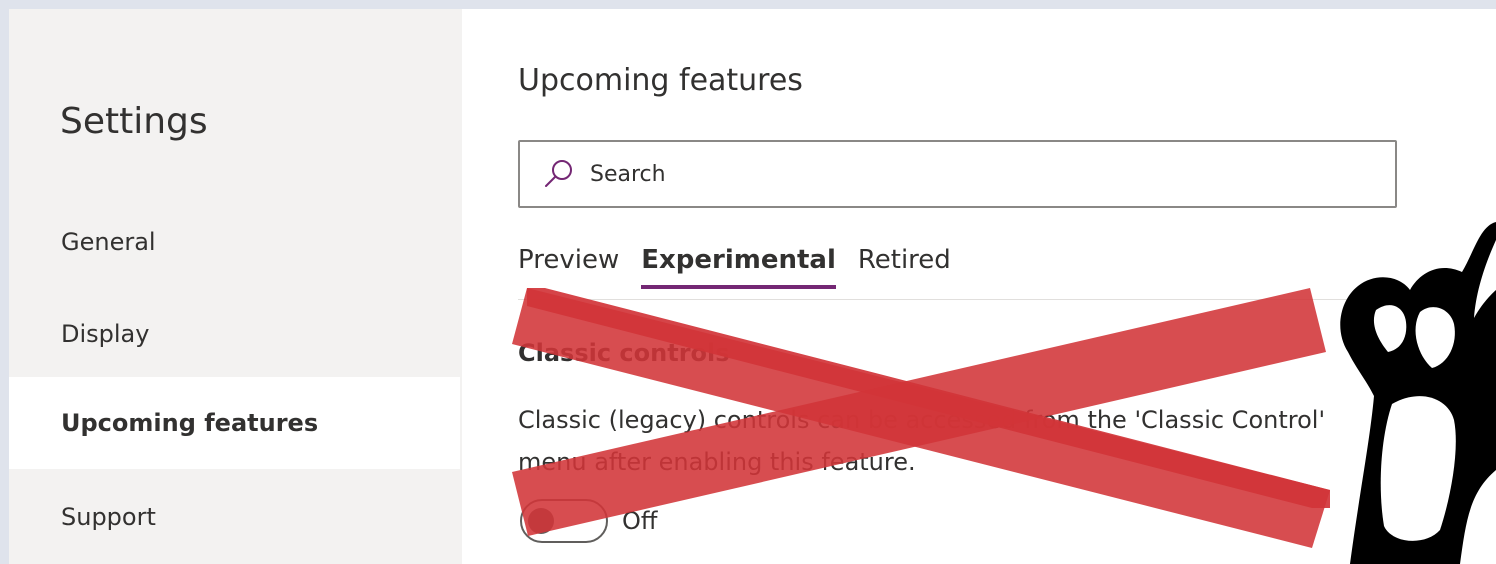 This screenshot has height=564, width=1496. Describe the element at coordinates (105, 334) in the screenshot. I see `sidebar-item-label: Display` at that location.